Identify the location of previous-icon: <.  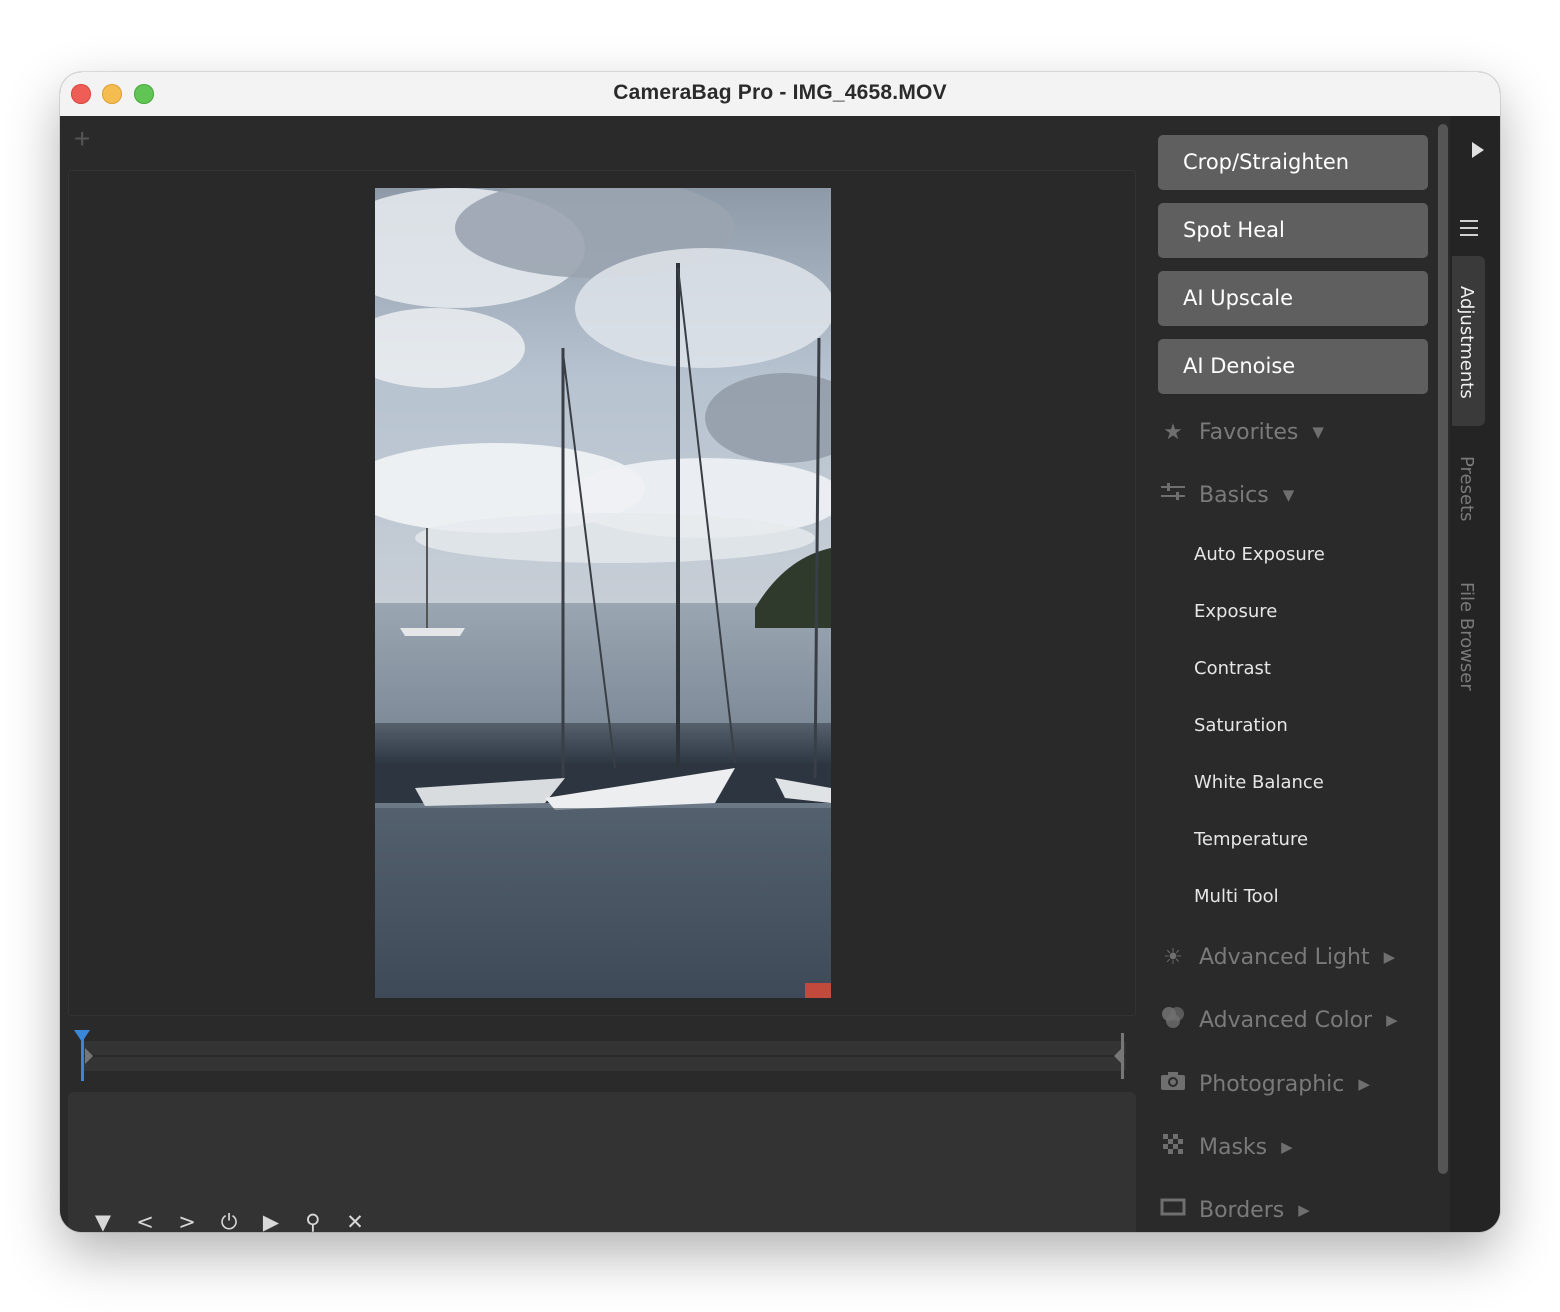
(145, 1221).